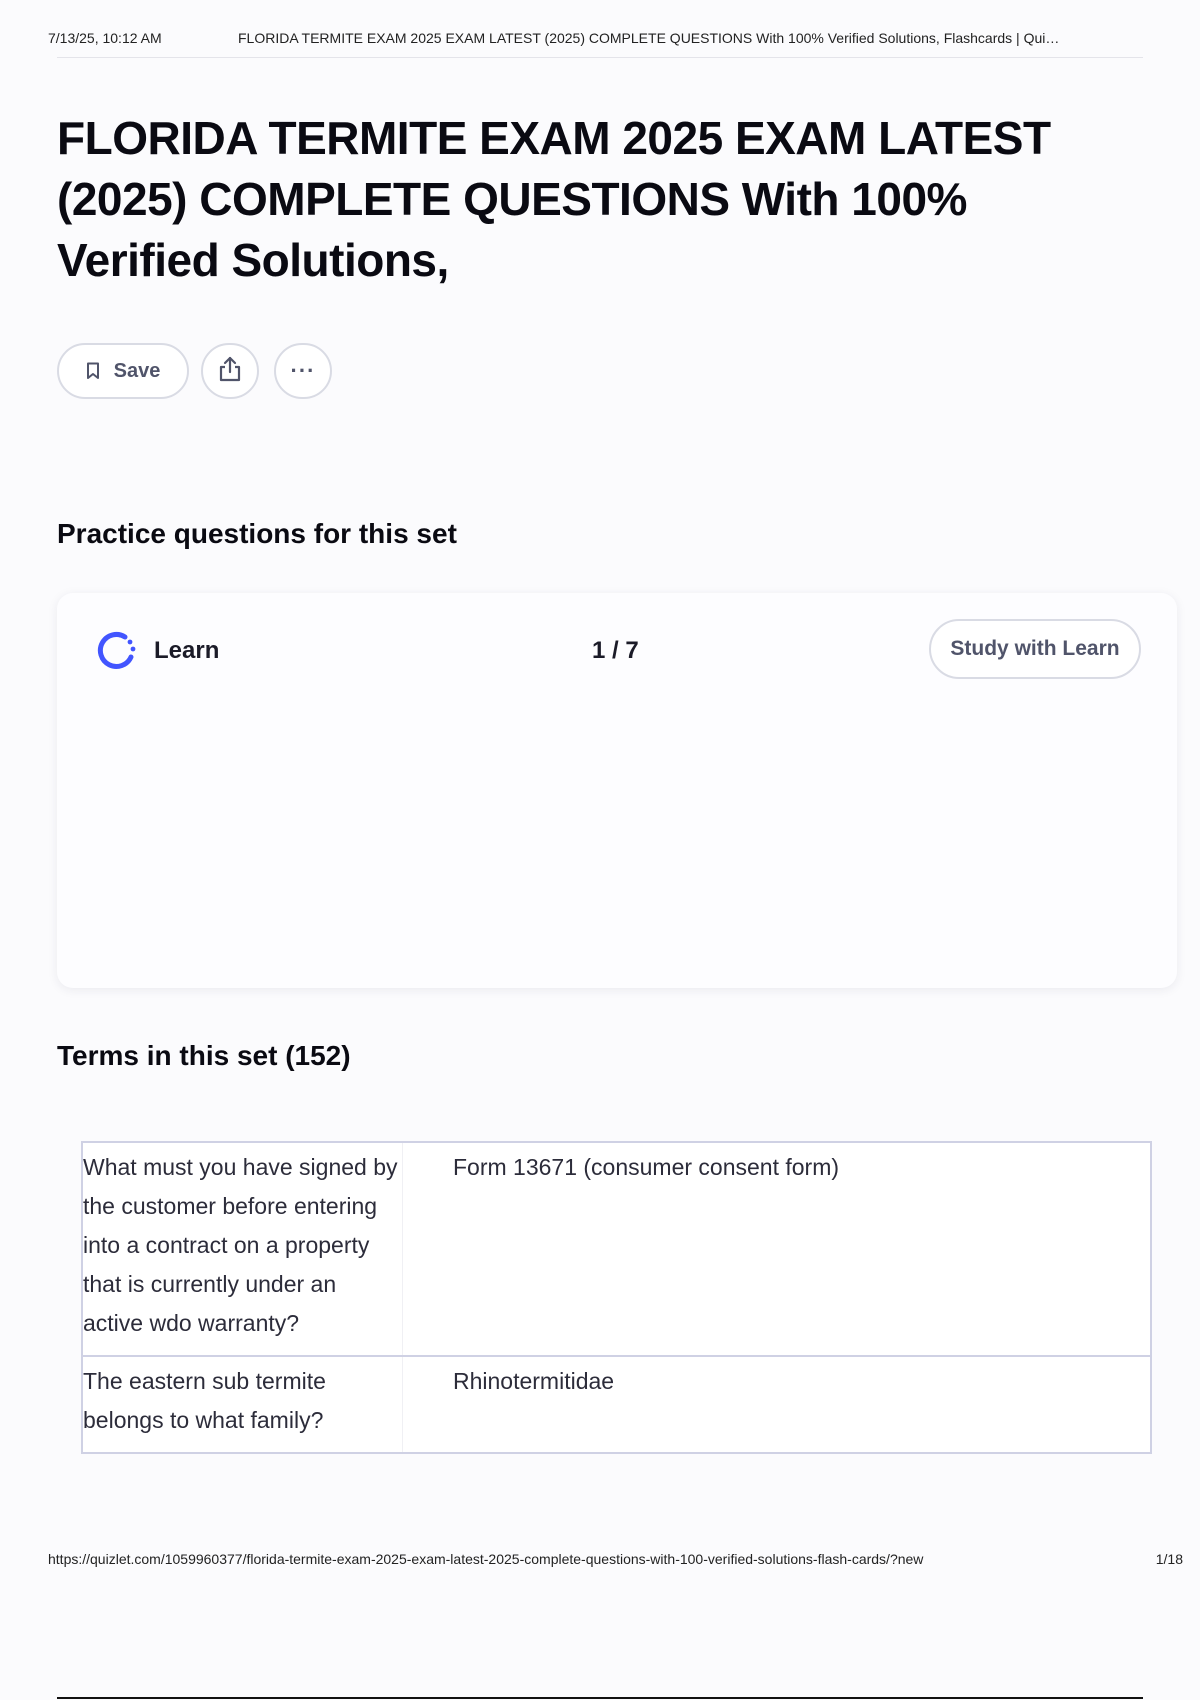 Image resolution: width=1200 pixels, height=1700 pixels. What do you see at coordinates (1035, 649) in the screenshot?
I see `study-with-learn-button: Study with Learn` at bounding box center [1035, 649].